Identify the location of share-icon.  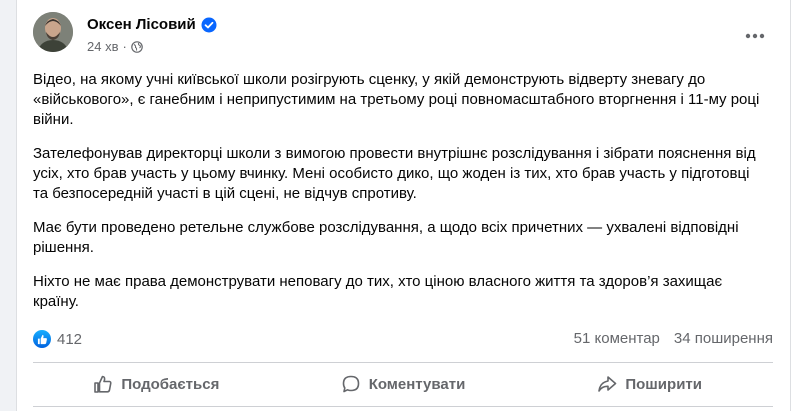
(607, 384).